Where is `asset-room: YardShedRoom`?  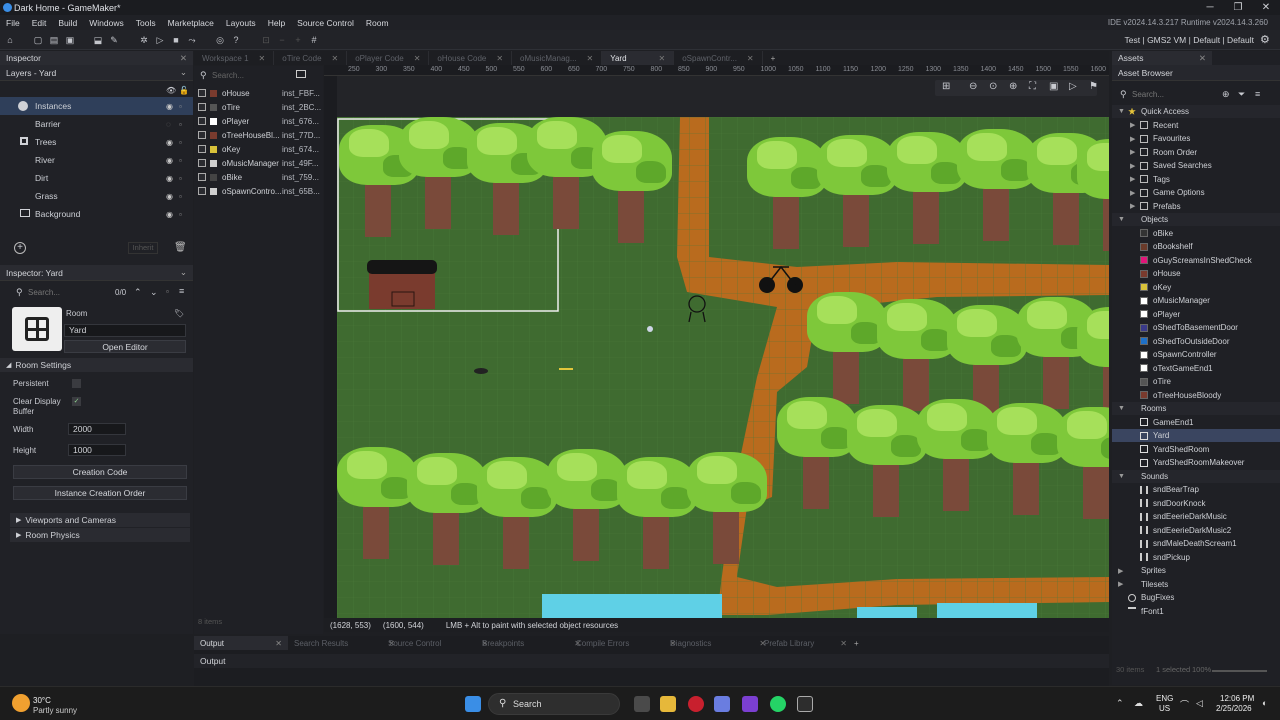 asset-room: YardShedRoom is located at coordinates (1196, 449).